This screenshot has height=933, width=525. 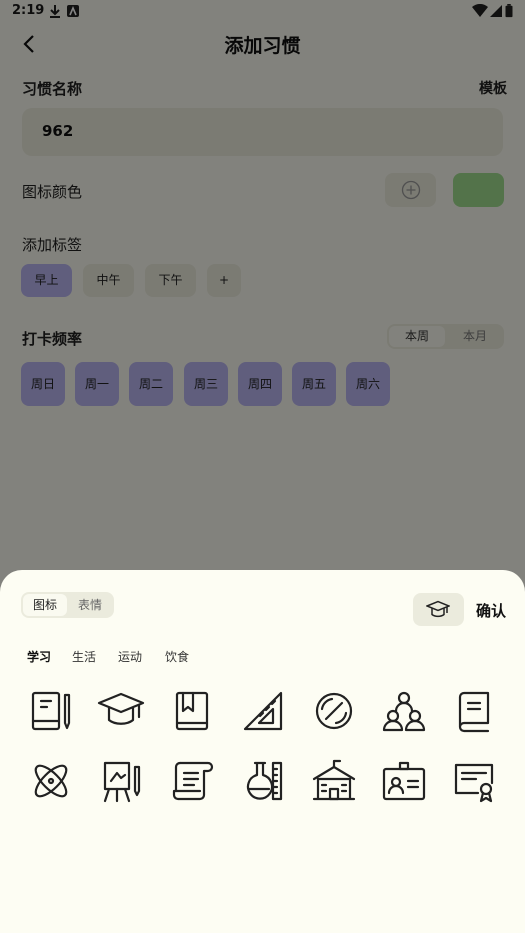 I want to click on category-food: 饮食, so click(x=177, y=656).